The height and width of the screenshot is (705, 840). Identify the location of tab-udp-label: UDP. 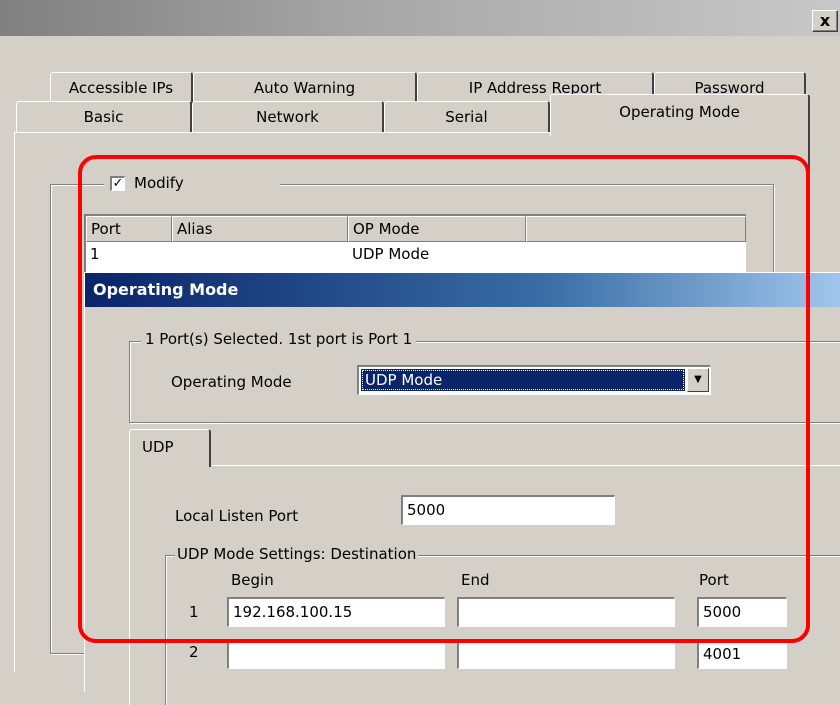
(158, 447).